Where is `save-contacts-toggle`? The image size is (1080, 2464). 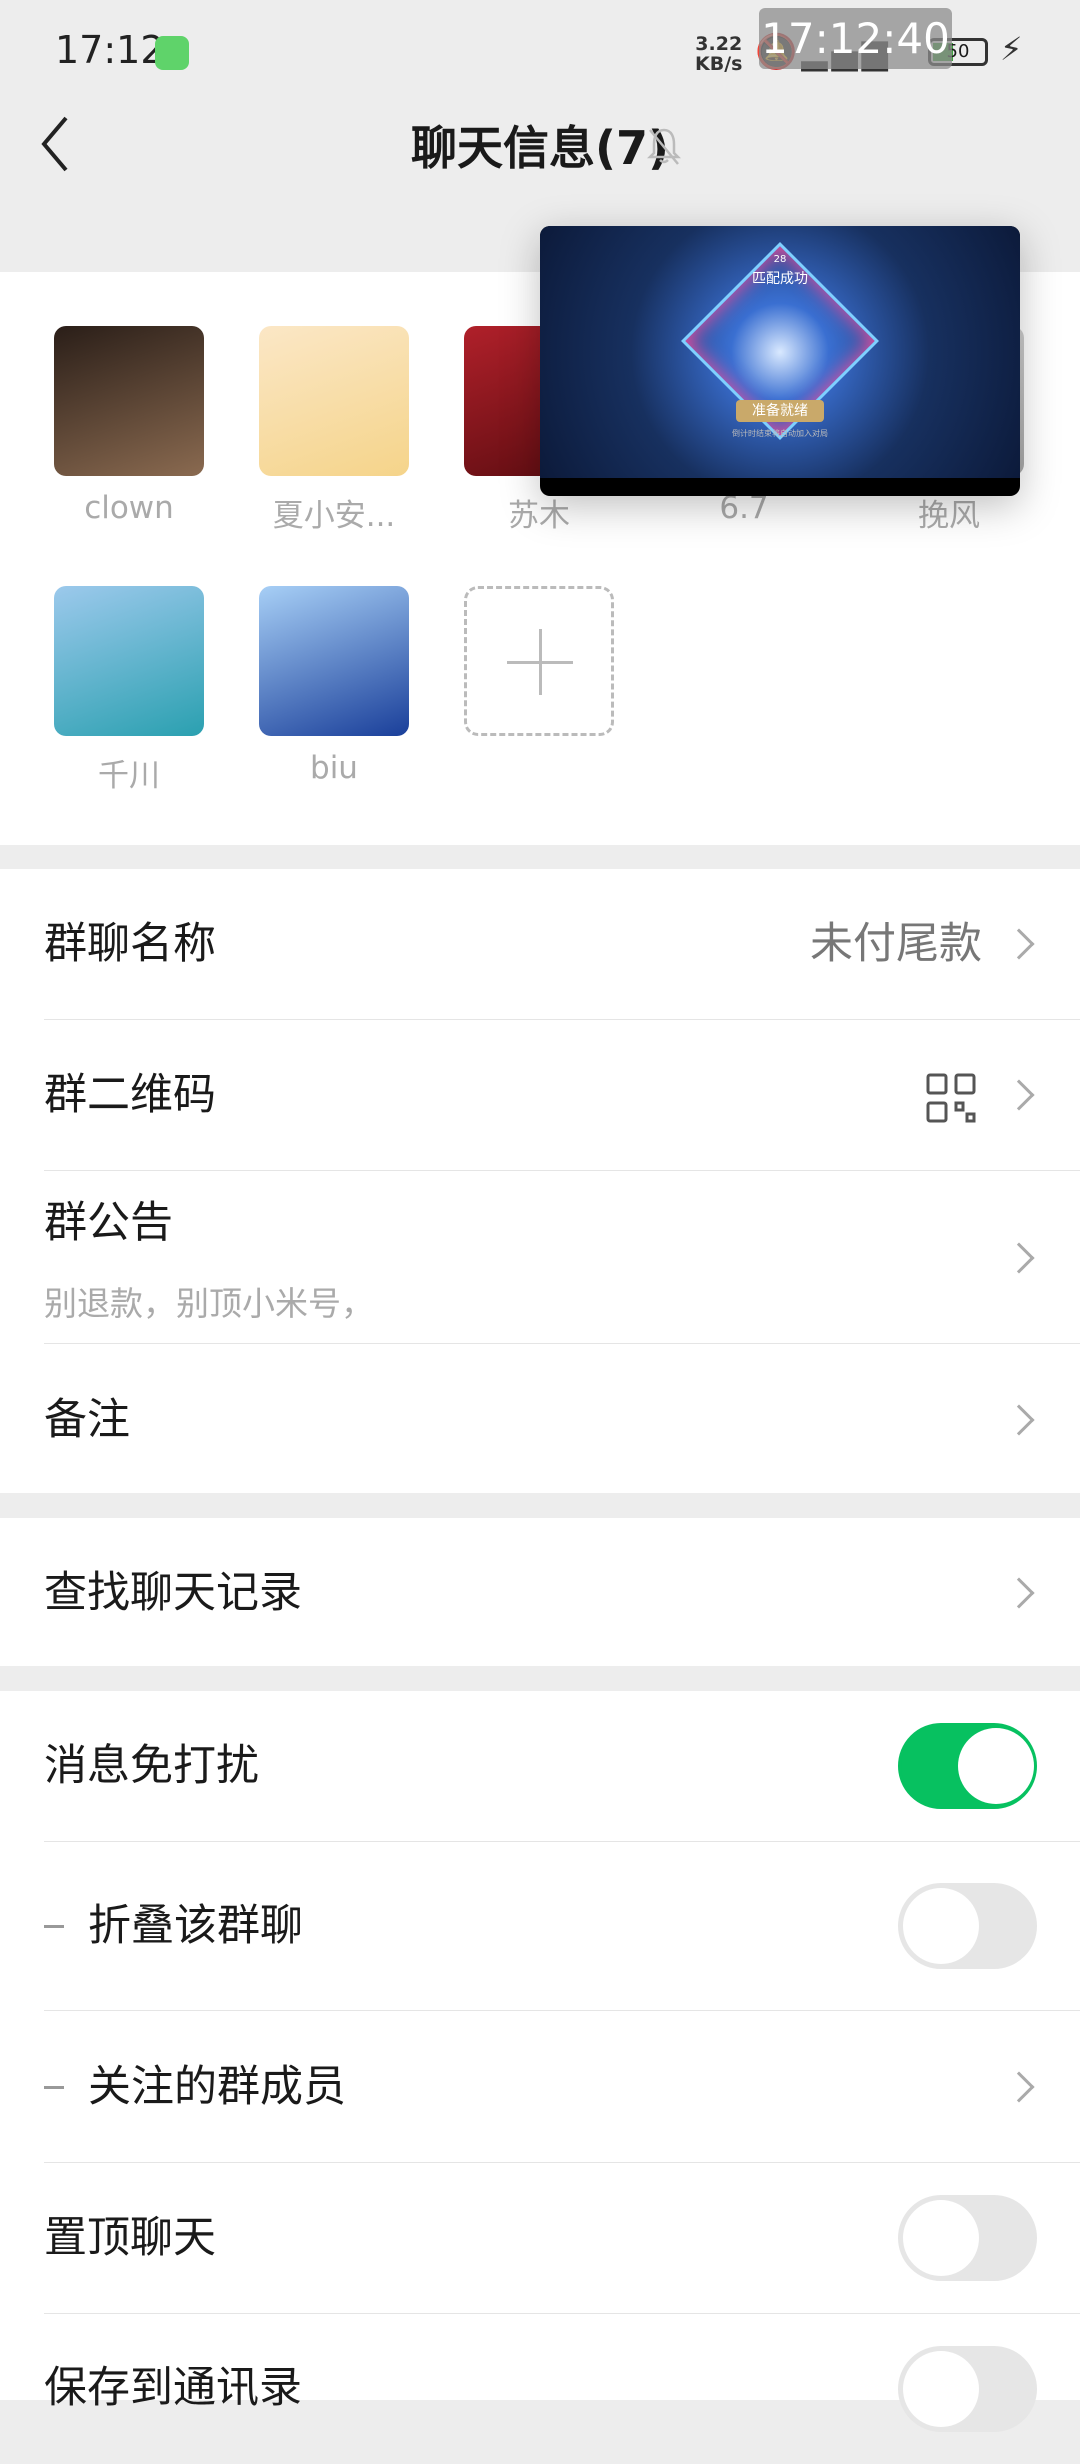
save-contacts-toggle is located at coordinates (967, 2389).